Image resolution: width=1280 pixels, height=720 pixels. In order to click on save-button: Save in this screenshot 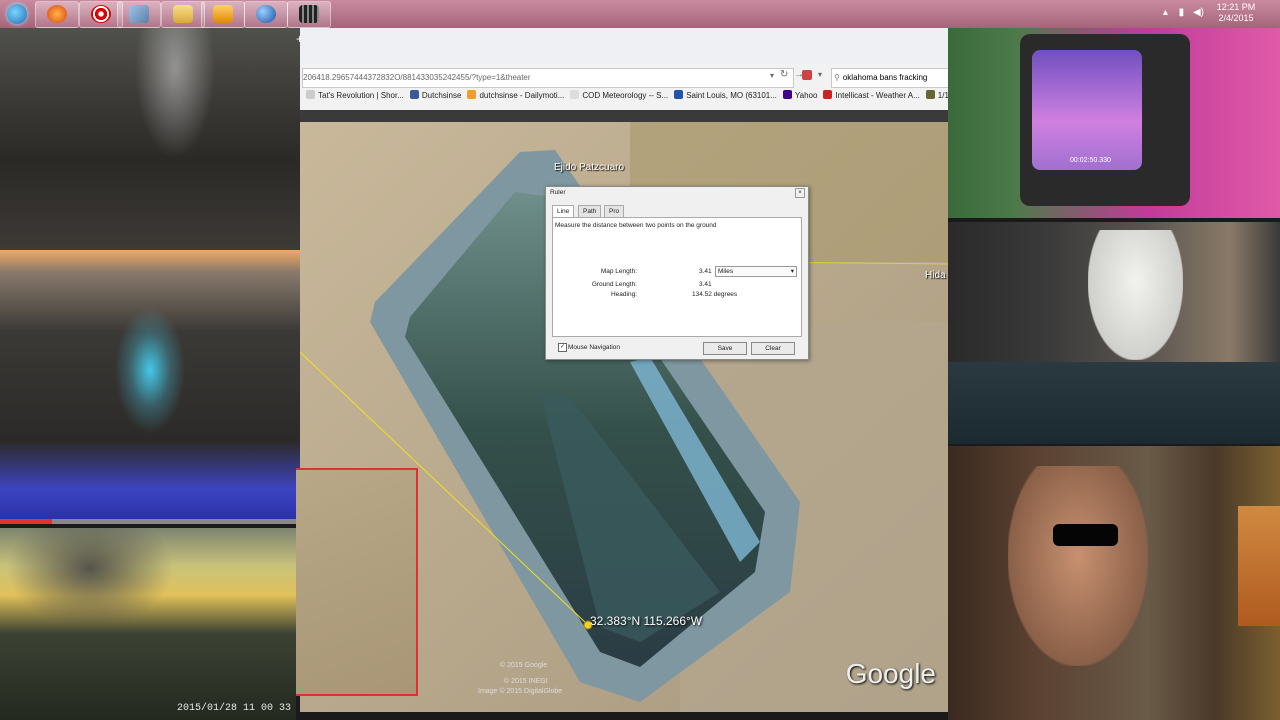, I will do `click(725, 348)`.